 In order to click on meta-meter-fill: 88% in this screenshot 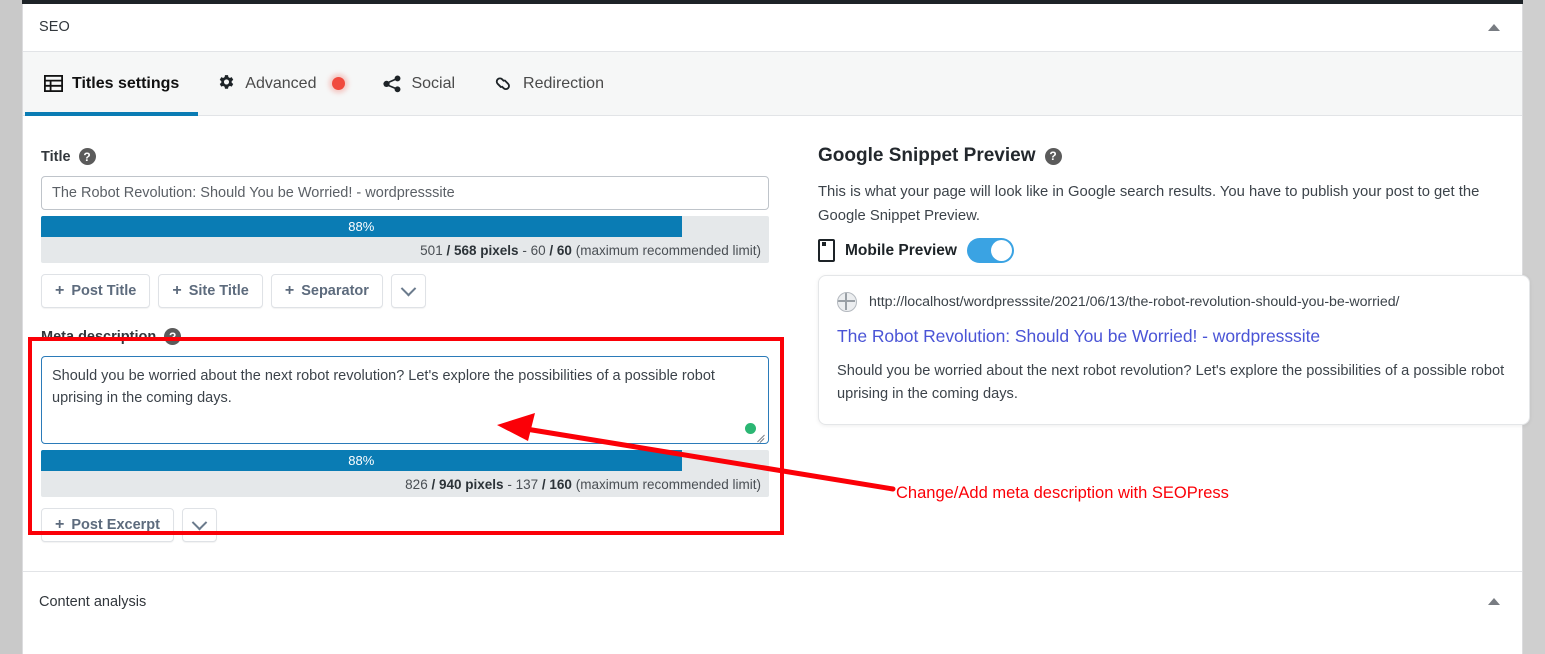, I will do `click(361, 460)`.